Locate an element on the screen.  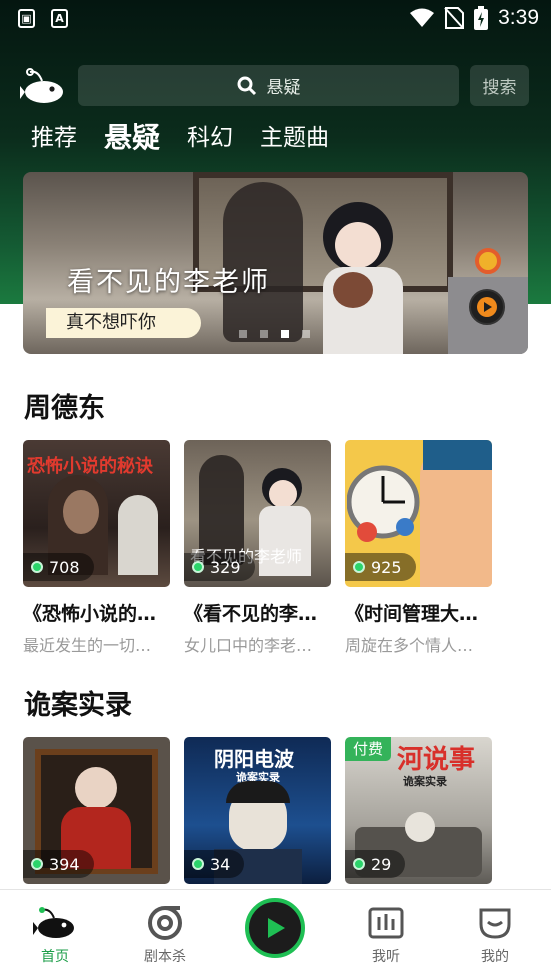
wifi-icon is located at coordinates (422, 17).